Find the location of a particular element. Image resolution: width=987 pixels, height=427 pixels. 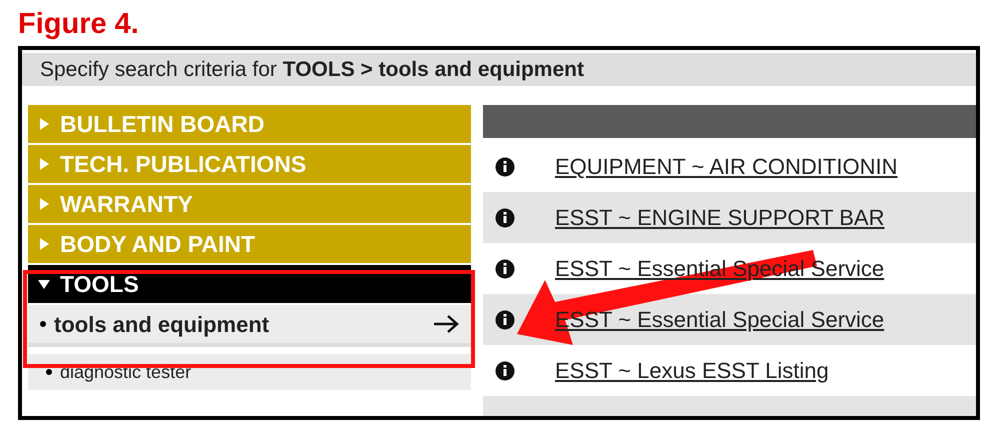

submenu-item: tools and equipment is located at coordinates (249, 326).